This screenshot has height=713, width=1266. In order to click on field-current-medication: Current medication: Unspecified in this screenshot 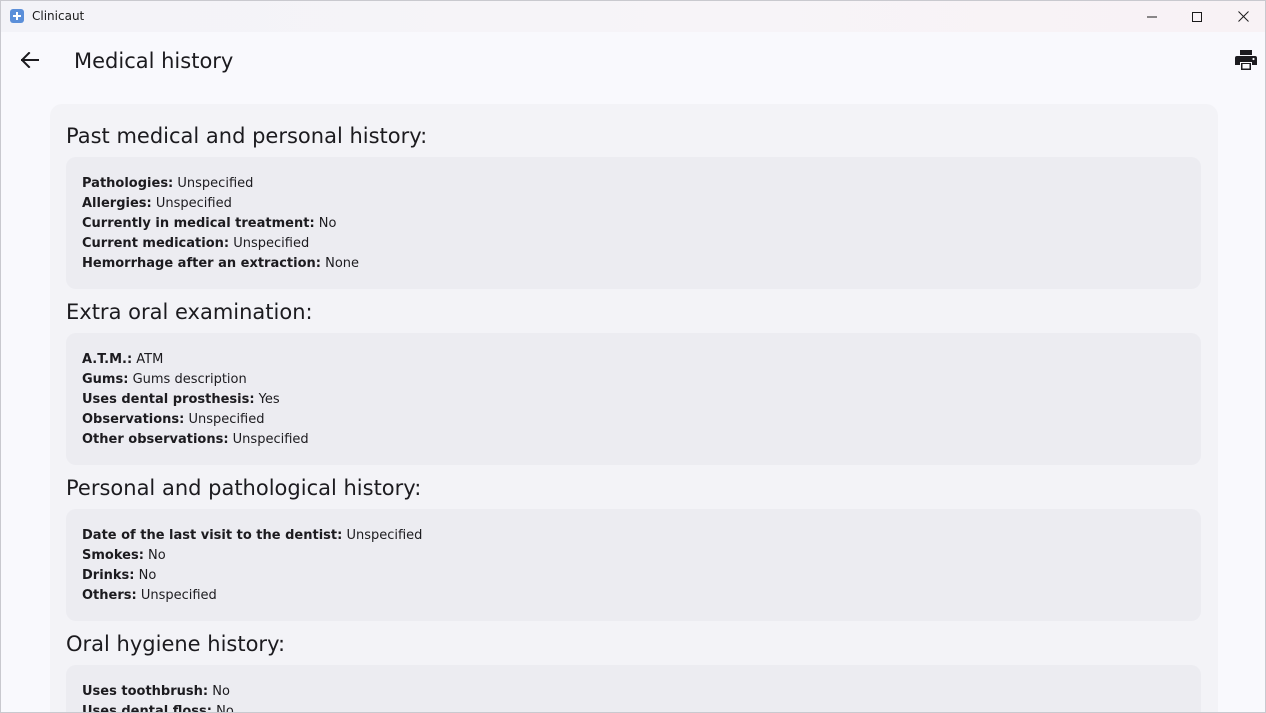, I will do `click(633, 244)`.